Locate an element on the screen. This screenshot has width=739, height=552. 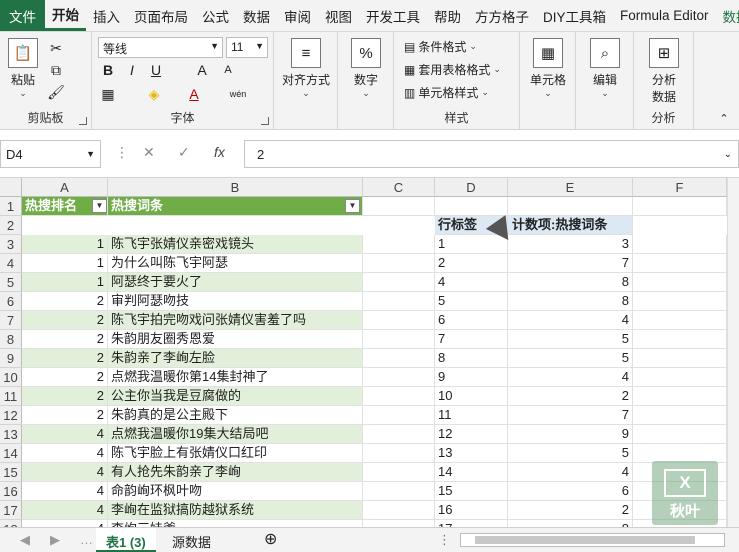
format-as-table-button: ▦ 套用表格格式 ⌄ is located at coordinates (452, 69).